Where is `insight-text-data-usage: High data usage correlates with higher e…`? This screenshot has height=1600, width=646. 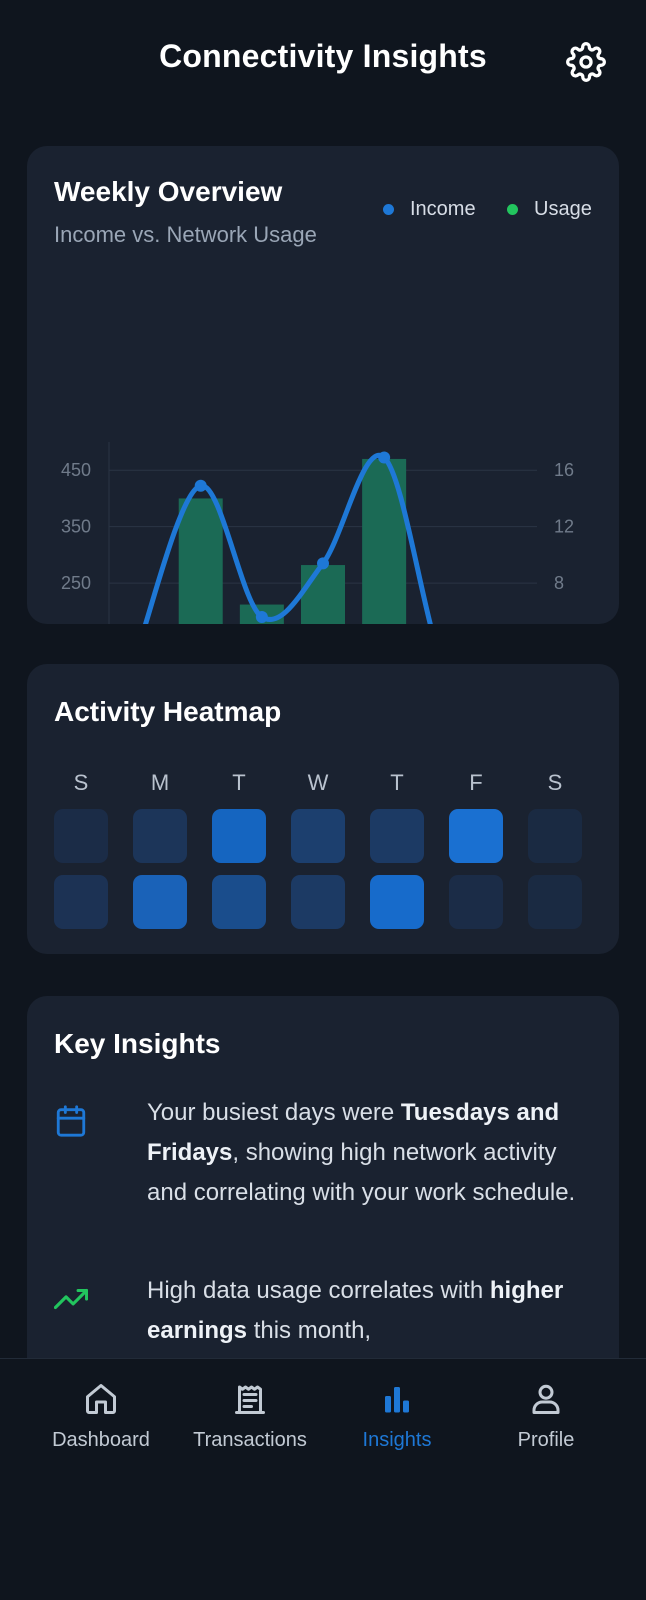
insight-text-data-usage: High data usage correlates with higher e… is located at coordinates (355, 1310).